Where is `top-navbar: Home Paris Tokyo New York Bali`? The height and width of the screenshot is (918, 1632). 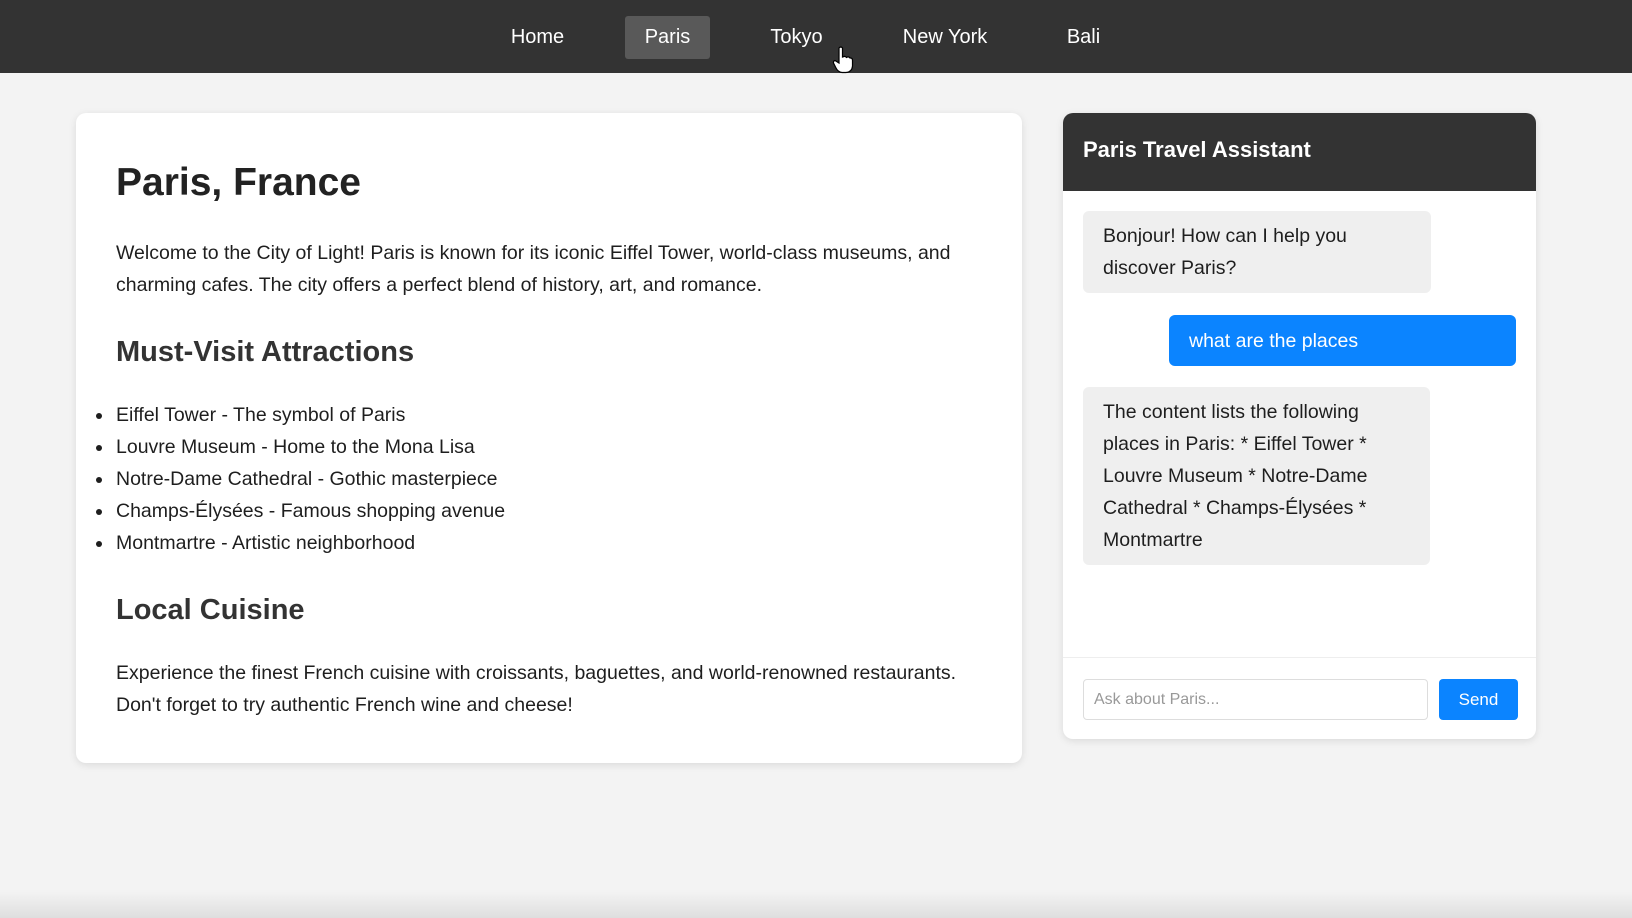 top-navbar: Home Paris Tokyo New York Bali is located at coordinates (816, 36).